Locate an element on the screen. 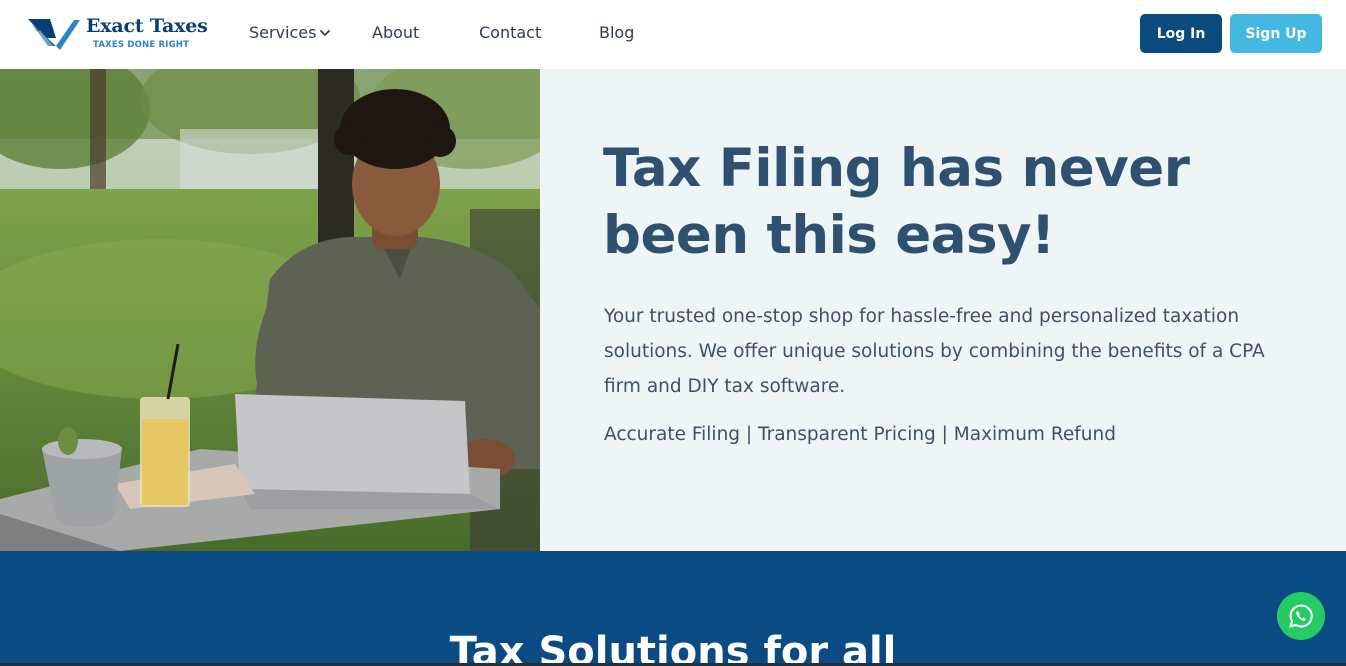 The width and height of the screenshot is (1346, 666). brand-logo: Exact Taxes TAXES DONE RIGHT is located at coordinates (121, 34).